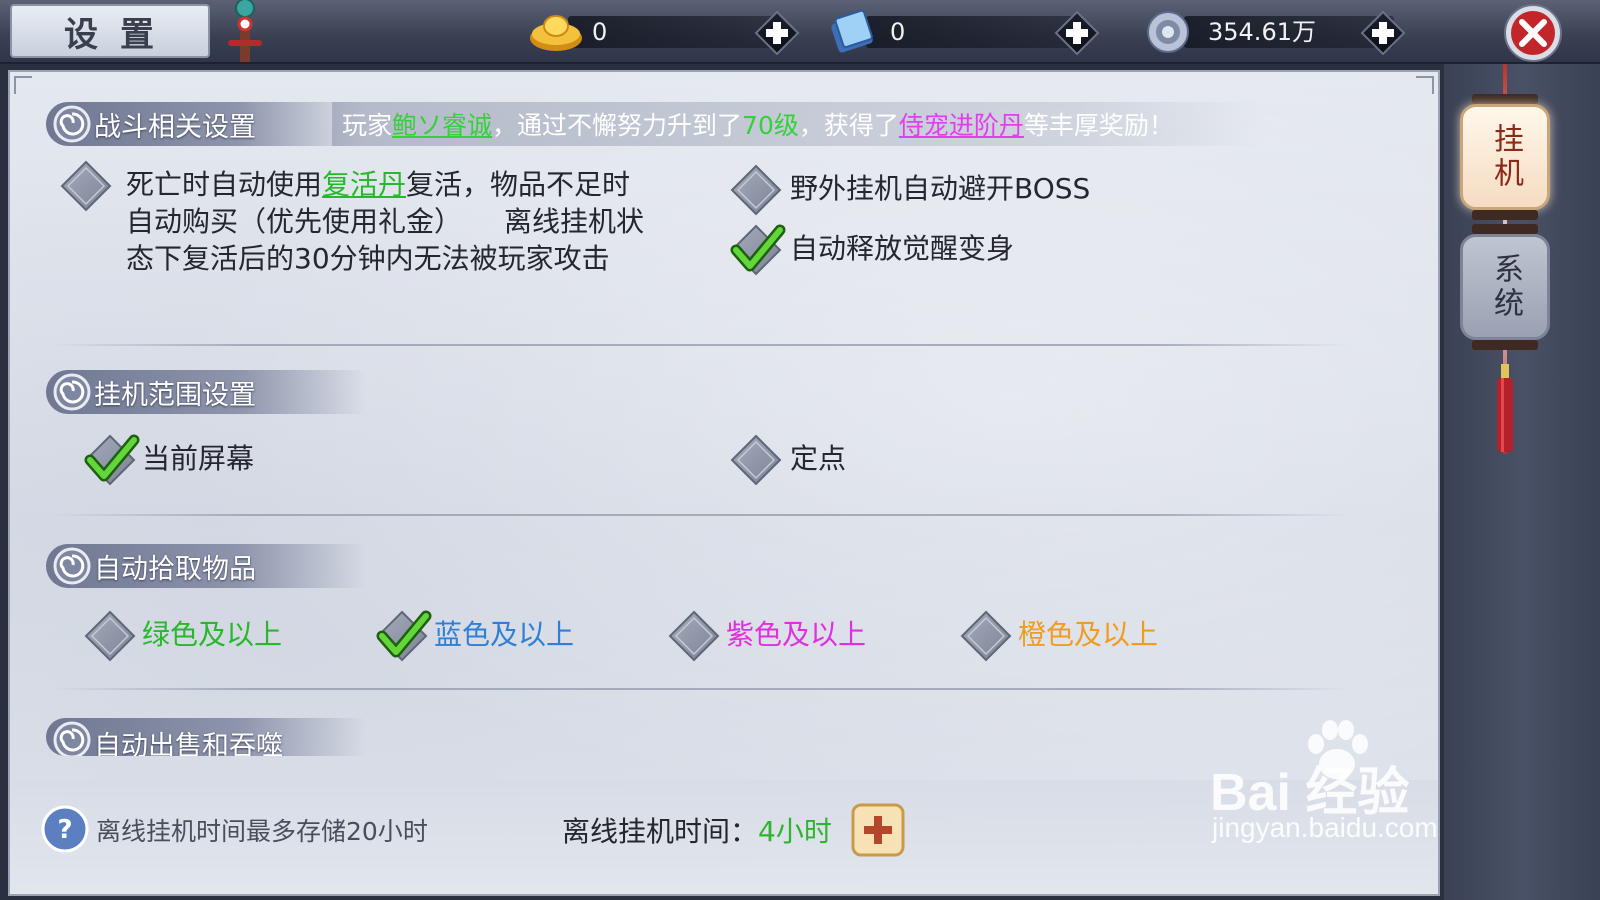  I want to click on fixed-point-option: 定点, so click(786, 464).